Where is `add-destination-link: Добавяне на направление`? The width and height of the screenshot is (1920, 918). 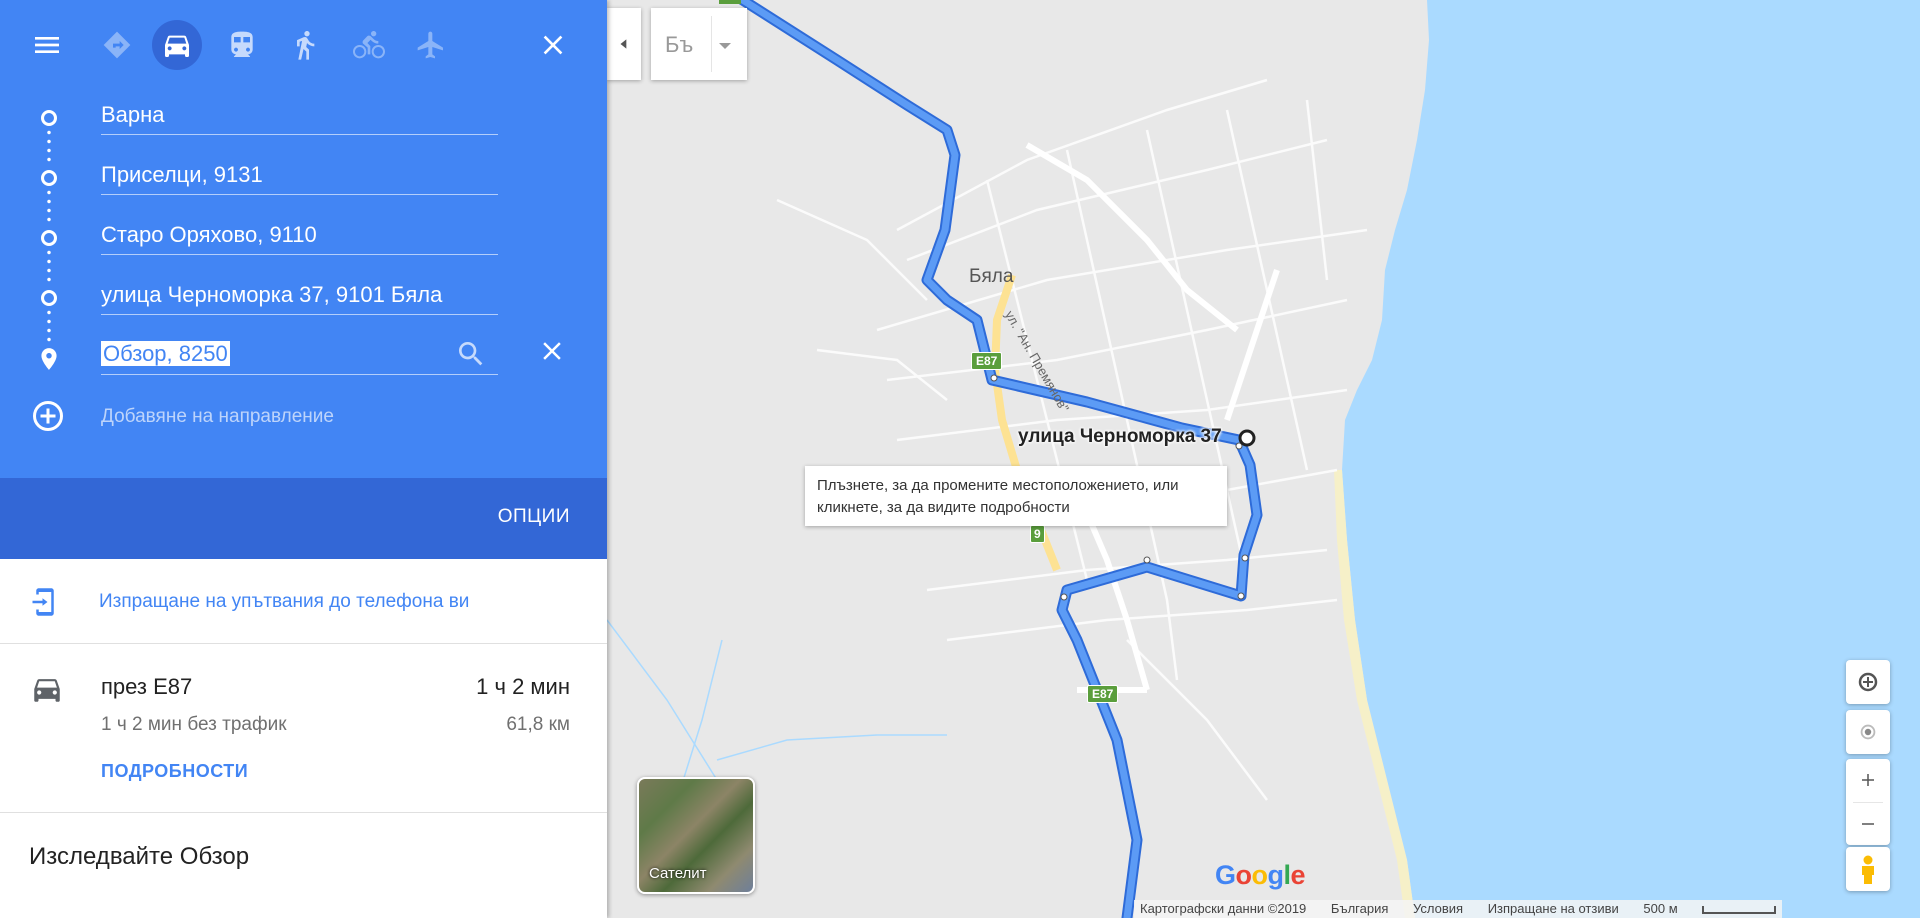
add-destination-link: Добавяне на направление is located at coordinates (217, 417).